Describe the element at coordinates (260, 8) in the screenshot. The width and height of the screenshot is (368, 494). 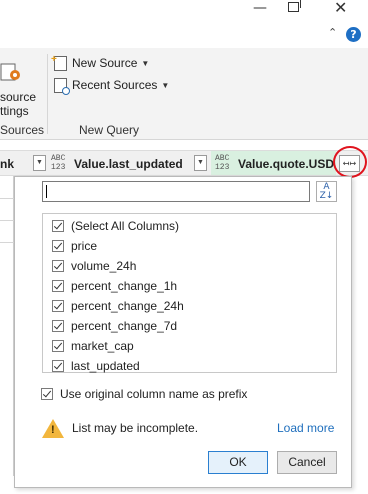
I see `minimize-button: —` at that location.